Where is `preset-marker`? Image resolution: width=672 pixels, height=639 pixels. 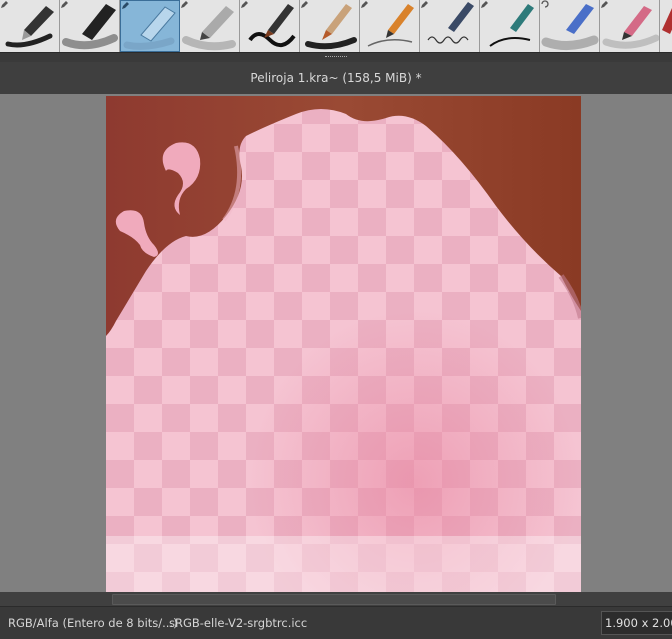
preset-marker is located at coordinates (90, 26).